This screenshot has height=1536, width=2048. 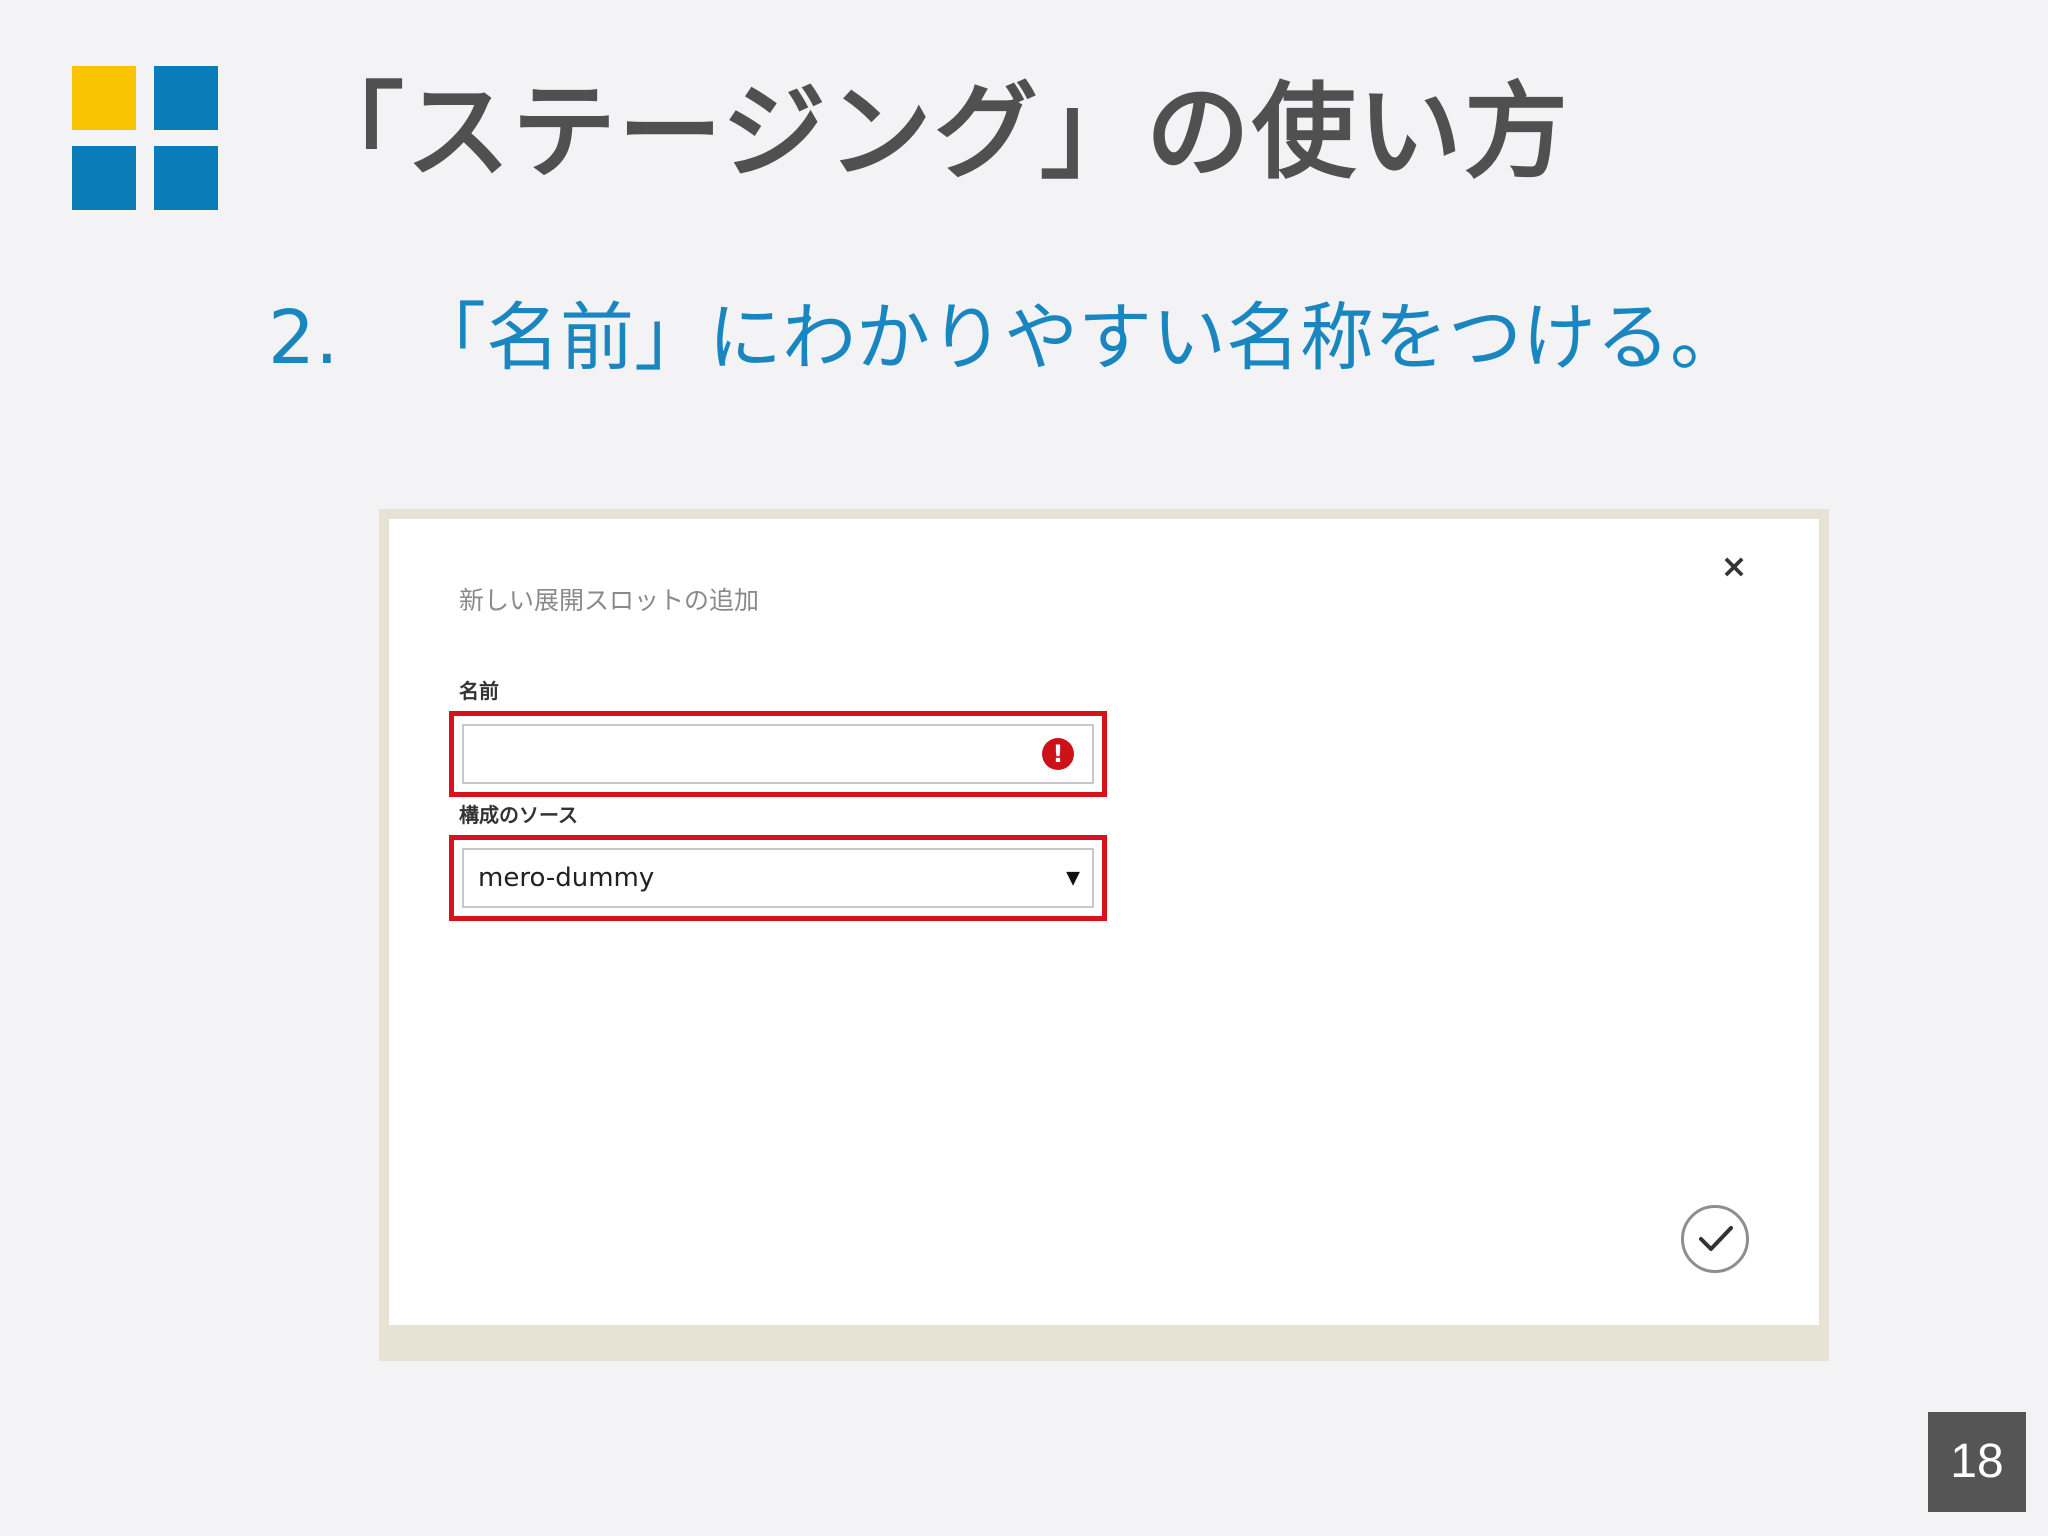 What do you see at coordinates (1977, 1462) in the screenshot?
I see `page-number: 18` at bounding box center [1977, 1462].